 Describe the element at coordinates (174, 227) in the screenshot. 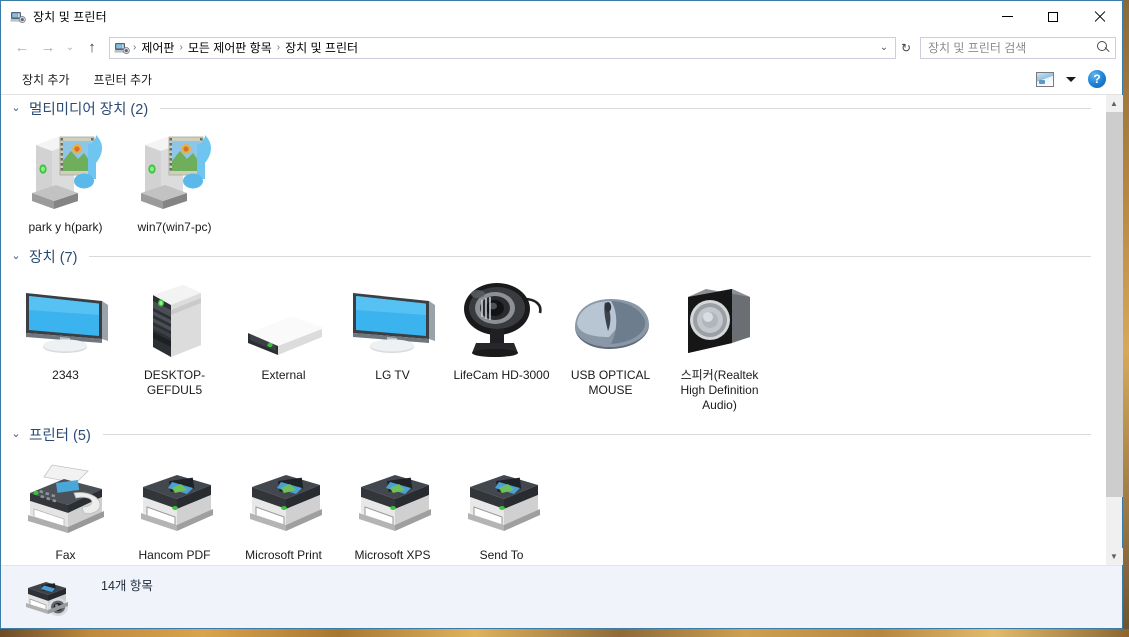

I see `device-label: win7(win7-pc)` at that location.